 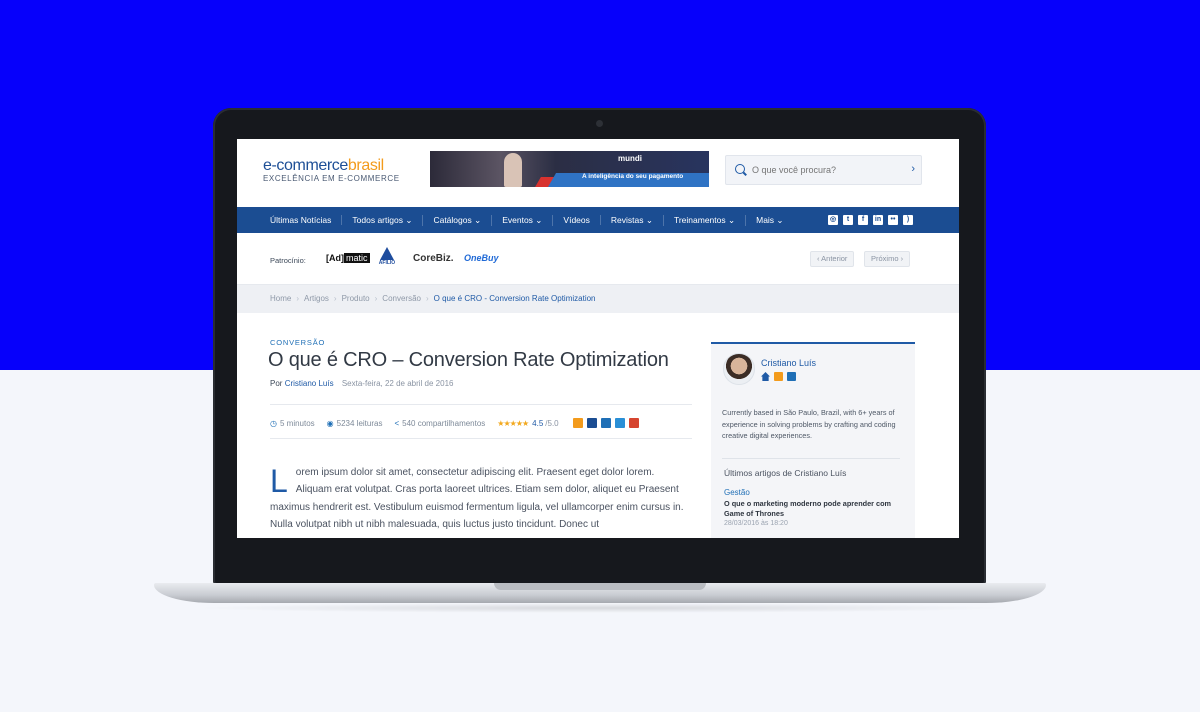 What do you see at coordinates (832, 259) in the screenshot?
I see `previous-button: ‹ Anterior` at bounding box center [832, 259].